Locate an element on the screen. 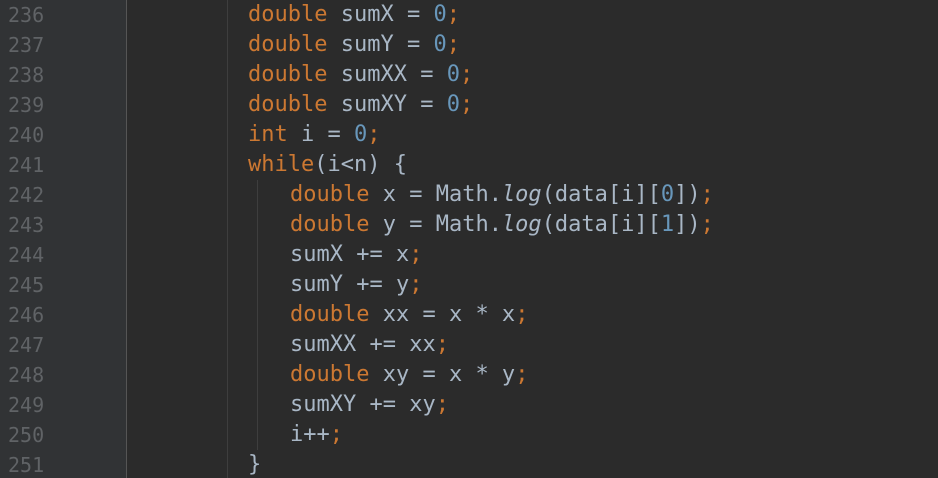 The width and height of the screenshot is (938, 478). code-text: y = Math. is located at coordinates (435, 224).